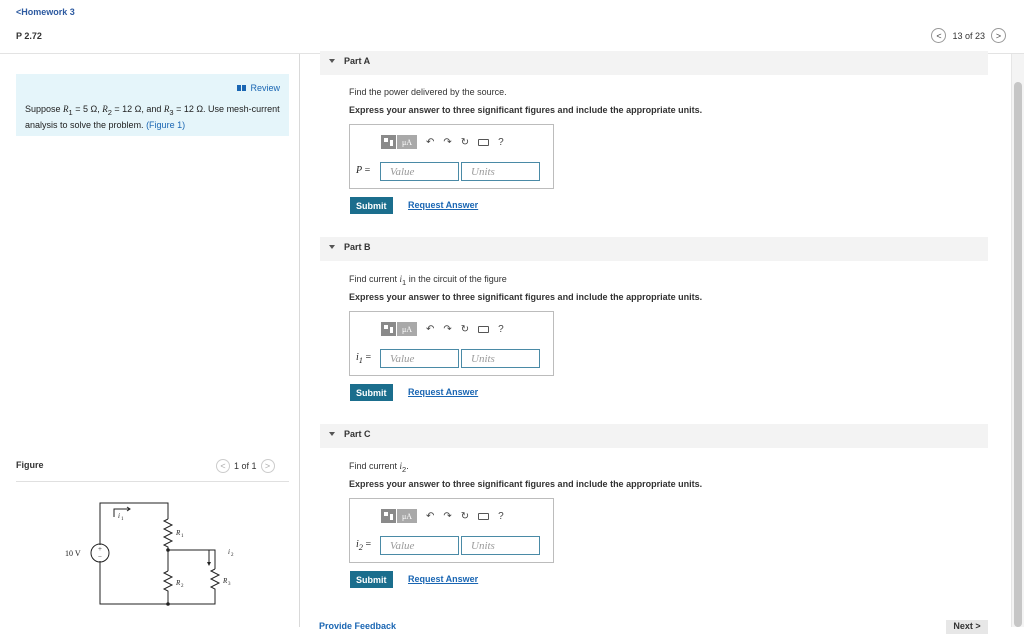 The height and width of the screenshot is (634, 1024). Describe the element at coordinates (29, 36) in the screenshot. I see `problem-title: P 2.72` at that location.